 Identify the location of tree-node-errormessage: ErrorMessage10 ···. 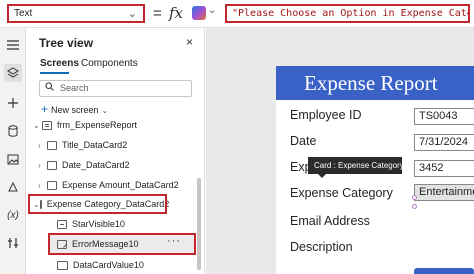
(122, 244).